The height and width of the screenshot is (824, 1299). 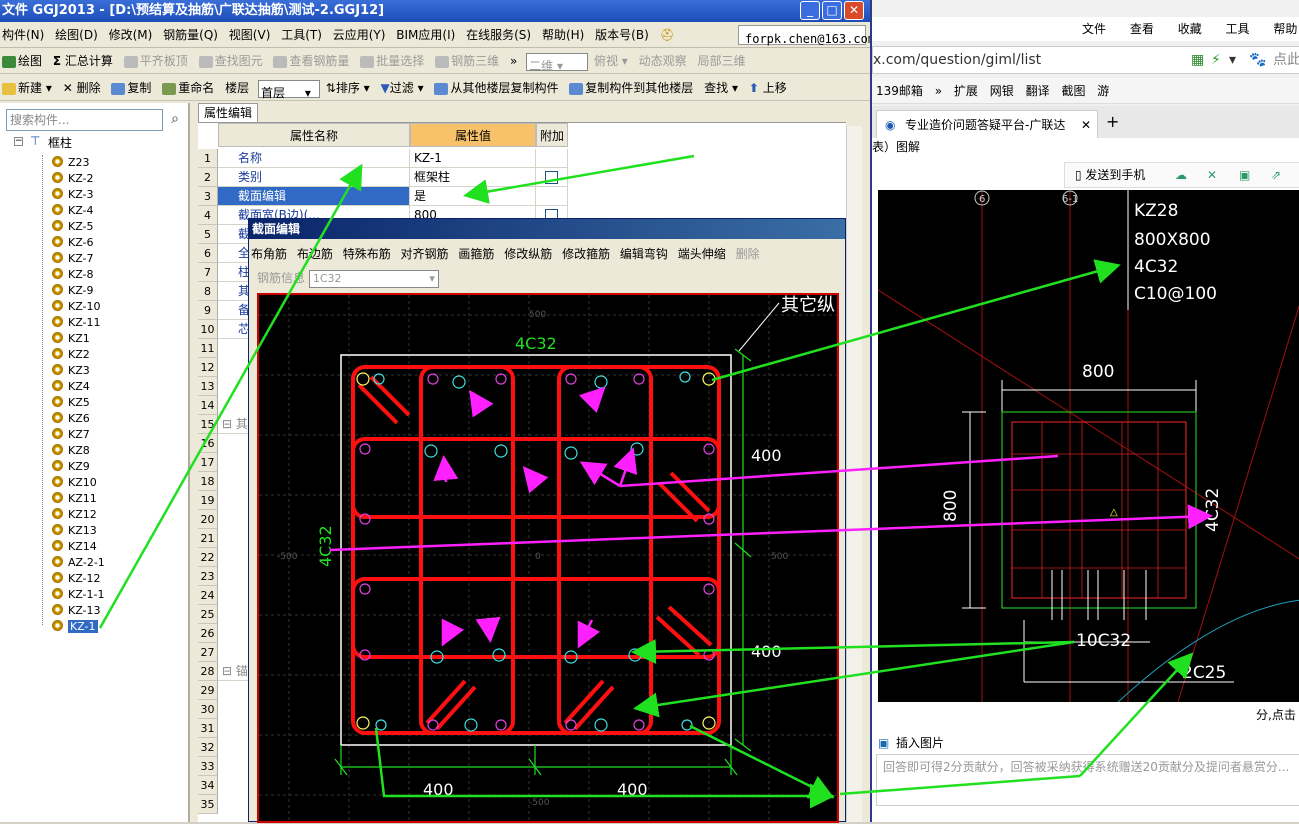 I want to click on filter-button: ▼过滤 ▾, so click(x=404, y=88).